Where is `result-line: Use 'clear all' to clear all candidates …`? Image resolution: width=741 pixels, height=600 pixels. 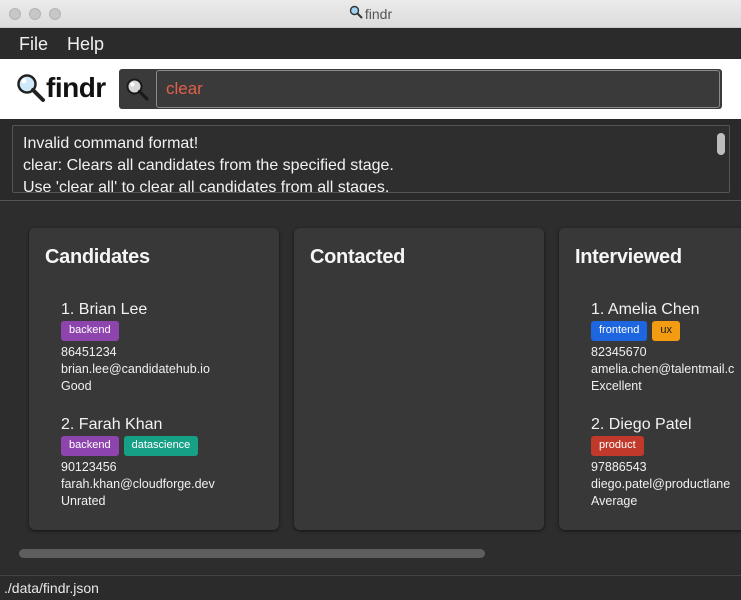 result-line: Use 'clear all' to clear all candidates … is located at coordinates (206, 186).